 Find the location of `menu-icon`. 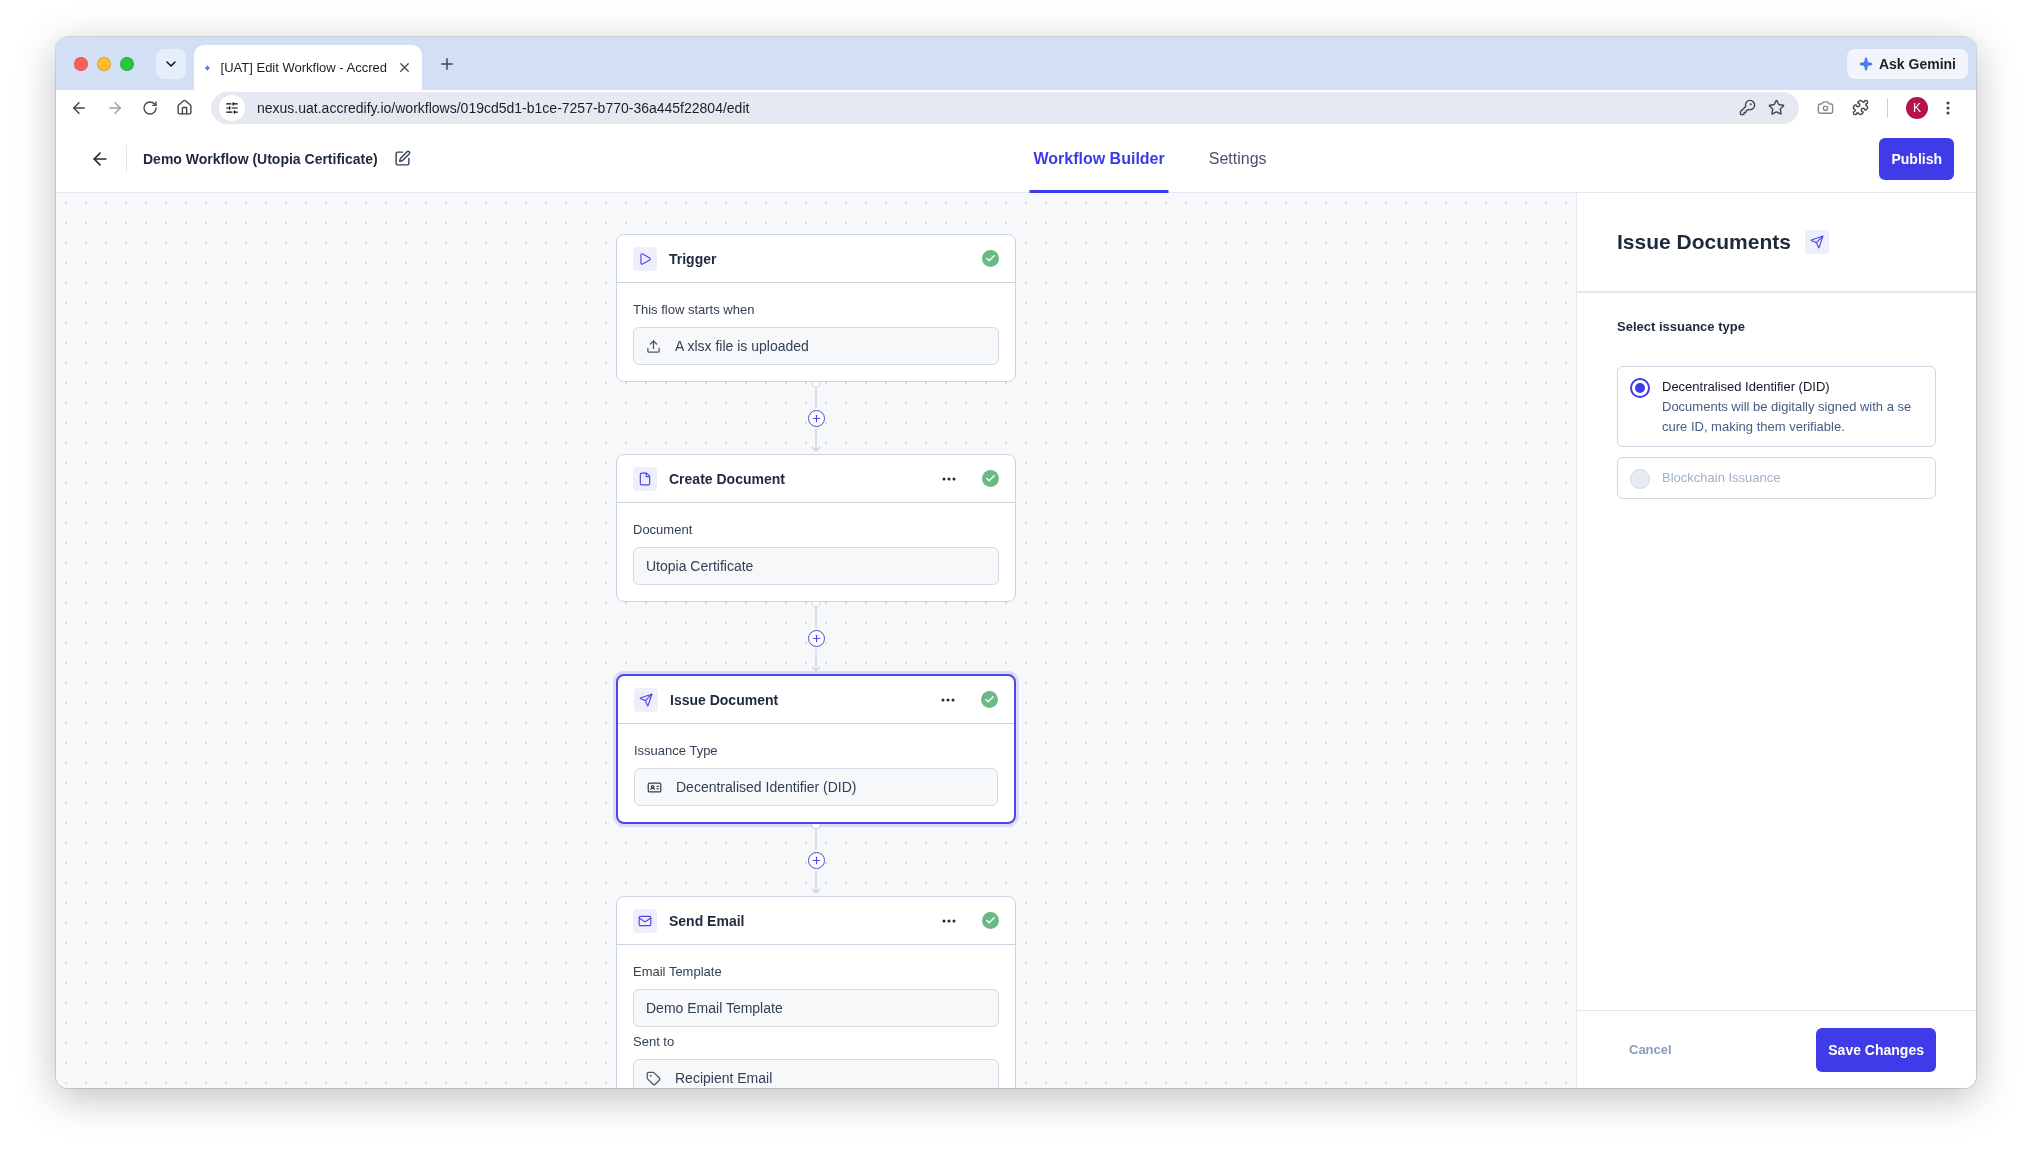

menu-icon is located at coordinates (1948, 107).